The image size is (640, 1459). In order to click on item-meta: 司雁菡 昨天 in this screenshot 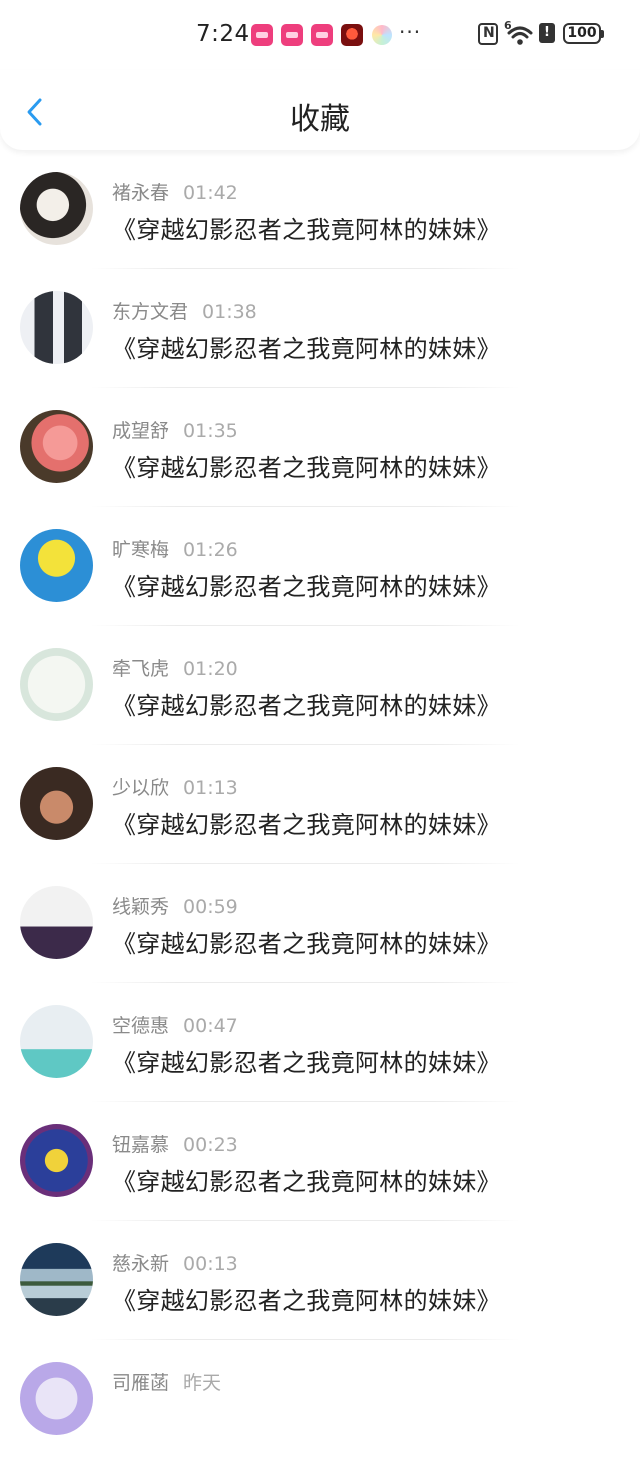, I will do `click(166, 1381)`.